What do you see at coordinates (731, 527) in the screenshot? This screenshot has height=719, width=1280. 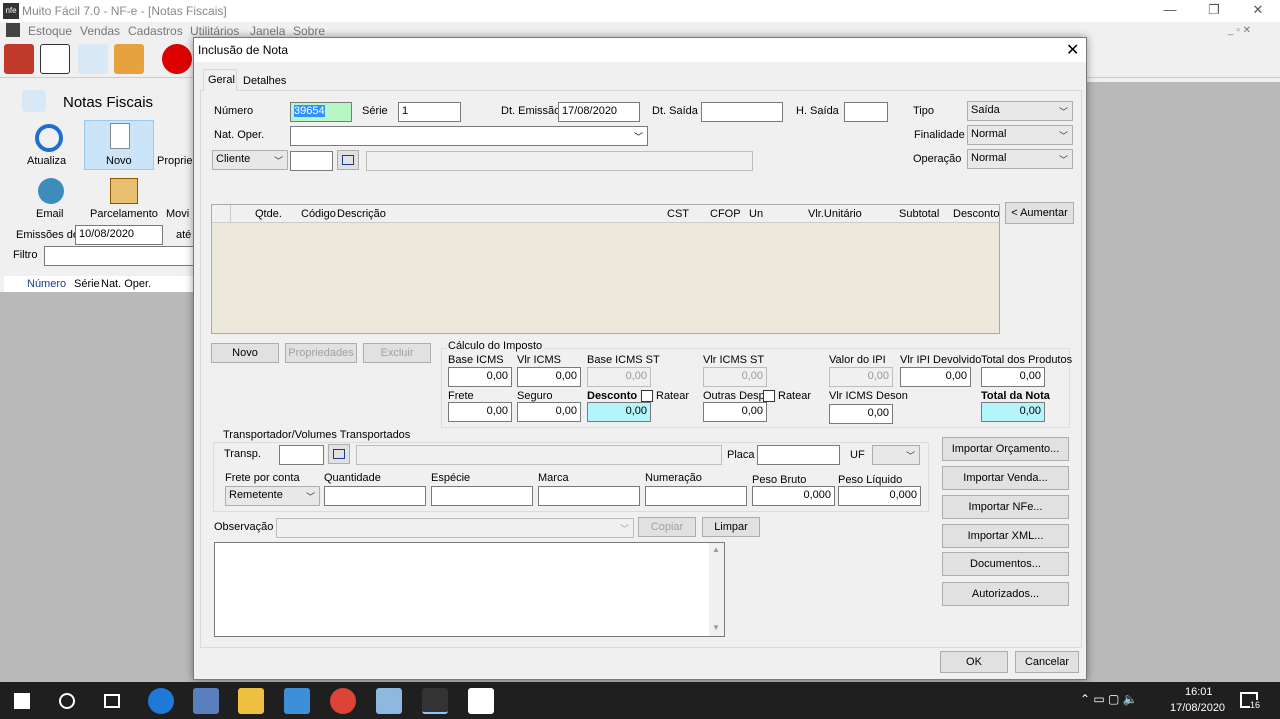 I see `limpar-button: Limpar` at bounding box center [731, 527].